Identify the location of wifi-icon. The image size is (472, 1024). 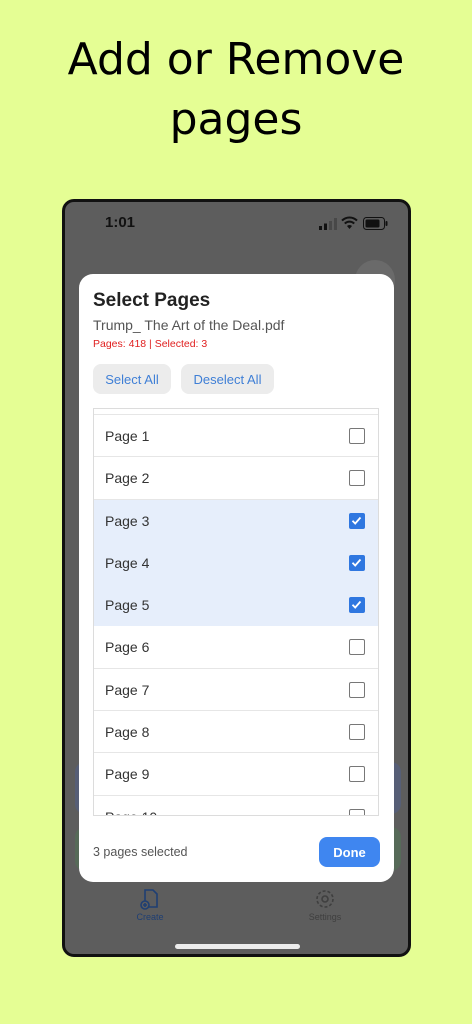
(349, 222).